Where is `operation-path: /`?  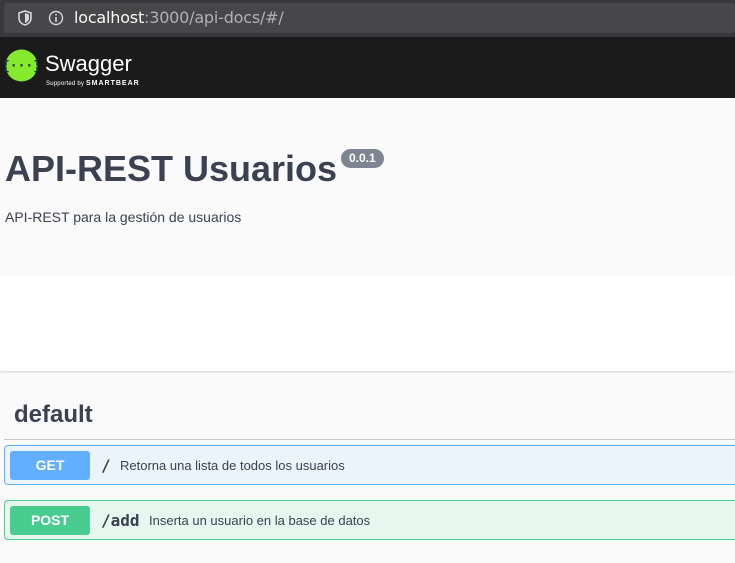
operation-path: / is located at coordinates (106, 465).